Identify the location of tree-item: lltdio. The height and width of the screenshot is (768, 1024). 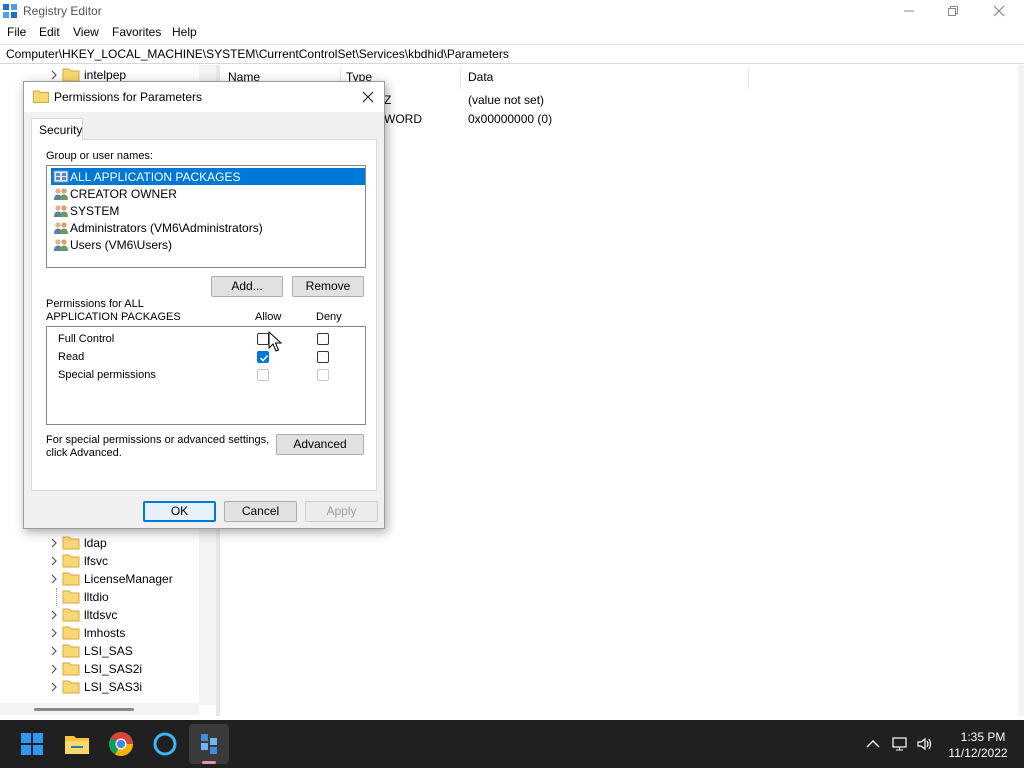
(100, 597).